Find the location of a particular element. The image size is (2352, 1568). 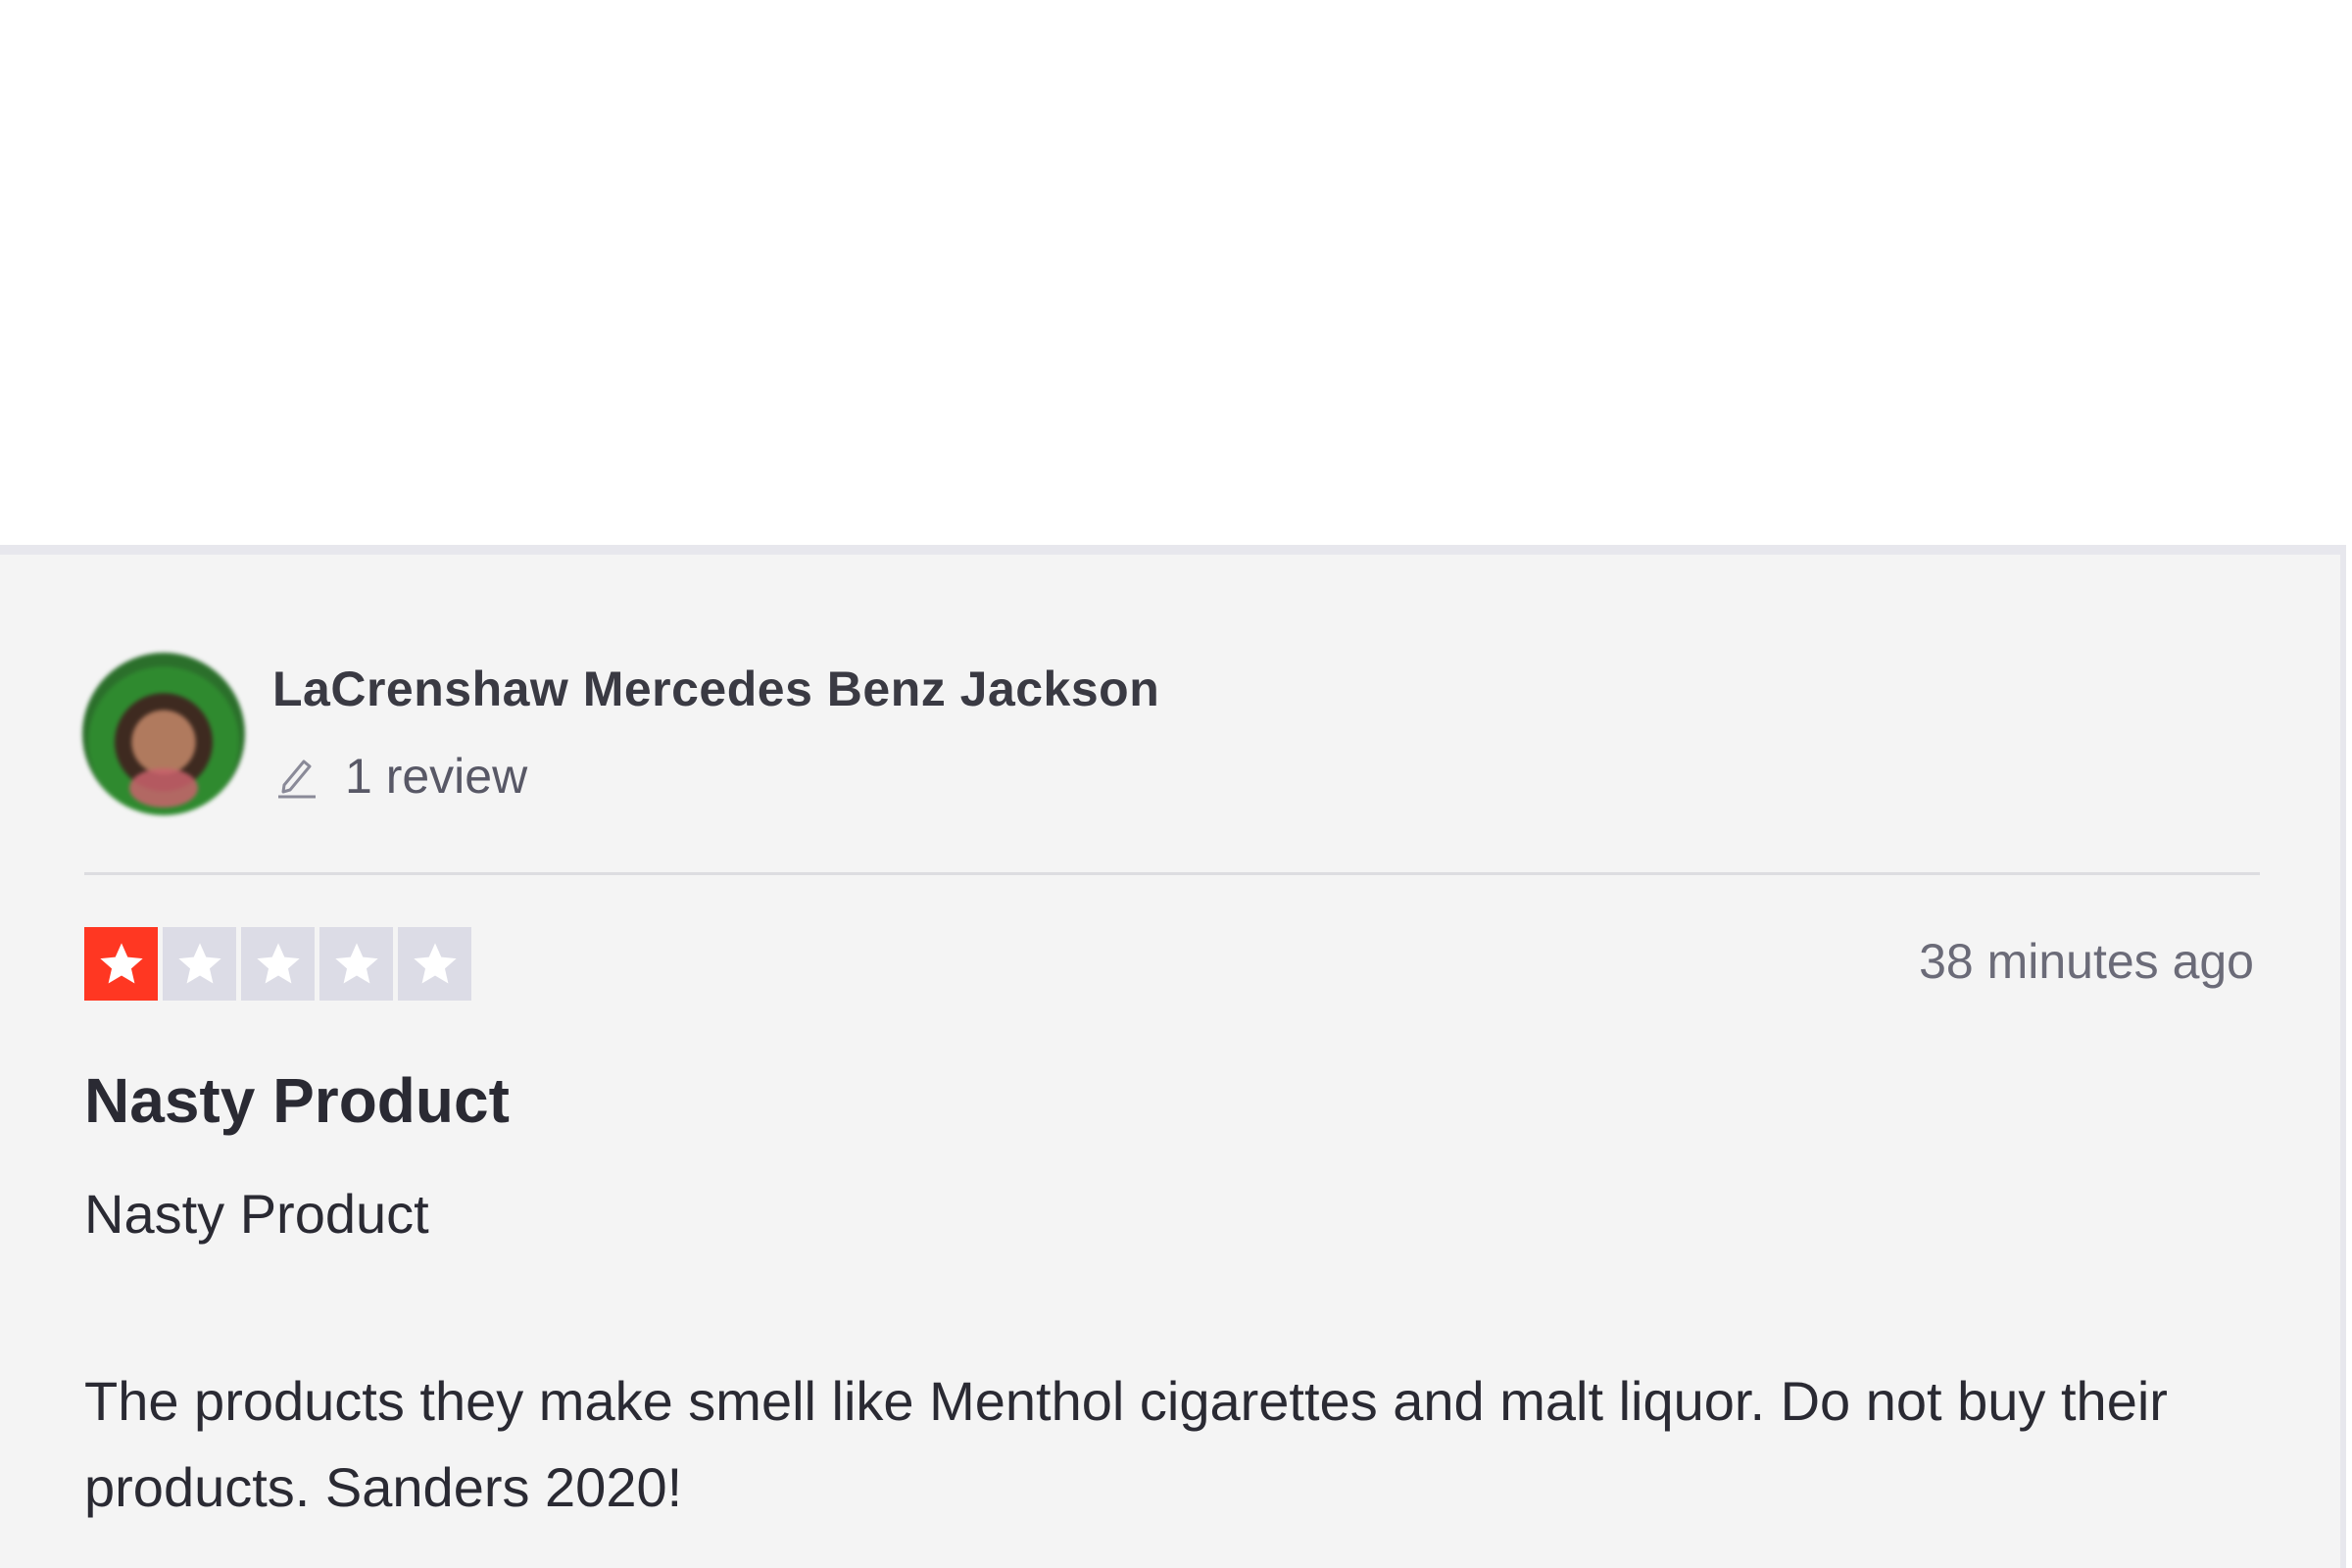

reviewer-name: LaCrenshaw Mercedes Benz Jackson is located at coordinates (715, 689).